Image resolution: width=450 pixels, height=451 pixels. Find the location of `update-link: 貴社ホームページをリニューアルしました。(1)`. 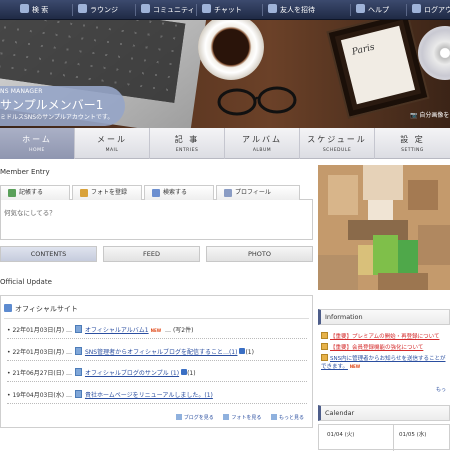

update-link: 貴社ホームページをリニューアルしました。(1) is located at coordinates (149, 395).